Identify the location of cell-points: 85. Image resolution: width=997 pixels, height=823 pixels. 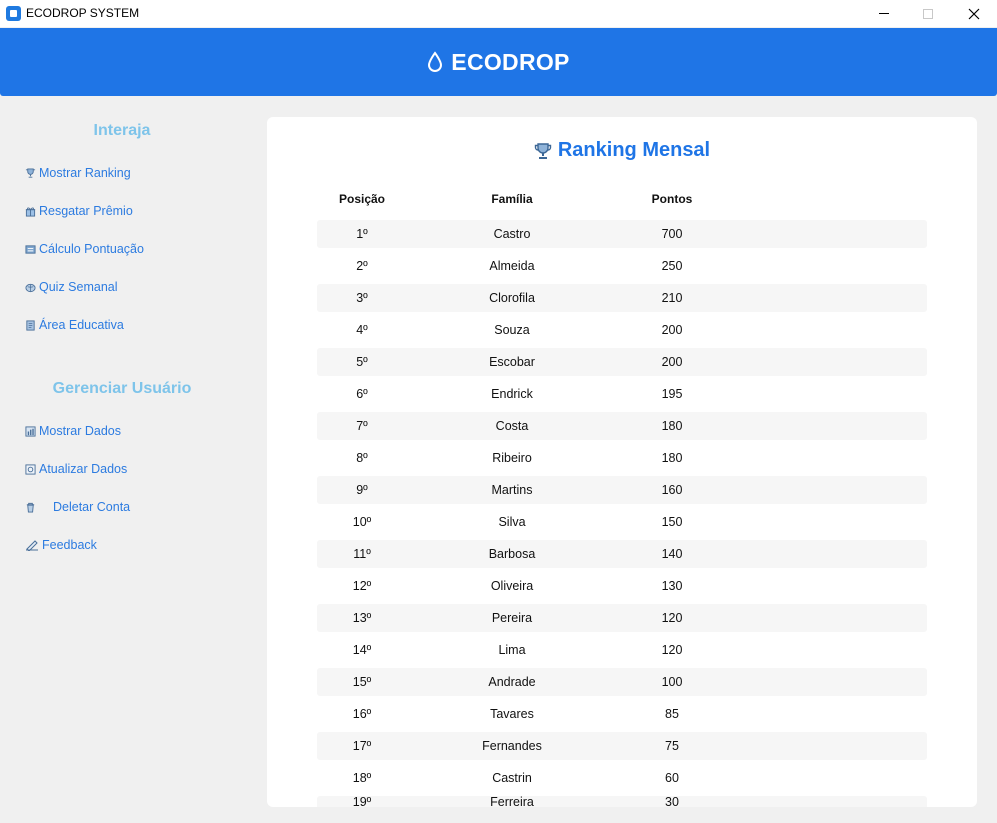
(672, 714).